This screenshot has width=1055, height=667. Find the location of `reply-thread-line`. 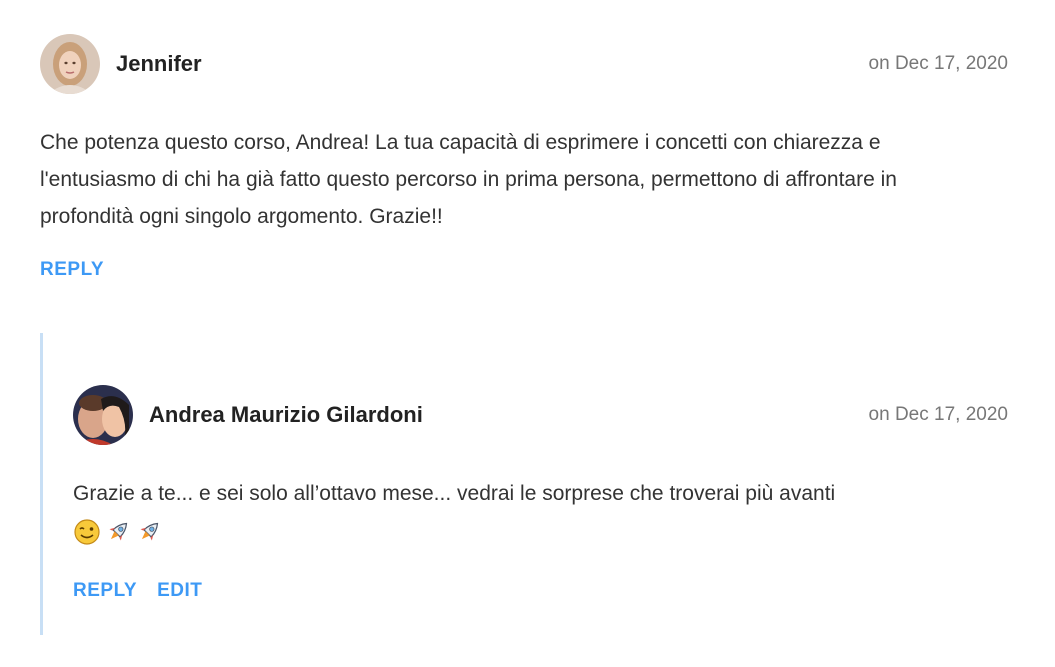

reply-thread-line is located at coordinates (41, 484).